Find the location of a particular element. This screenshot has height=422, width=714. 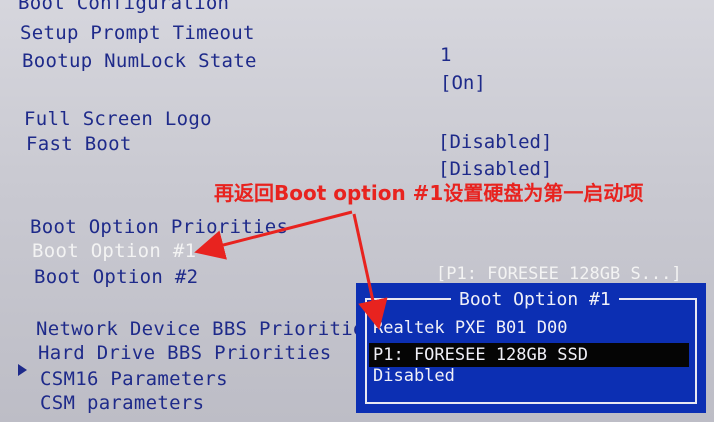

popup-title: Boot Option #1 is located at coordinates (535, 299).